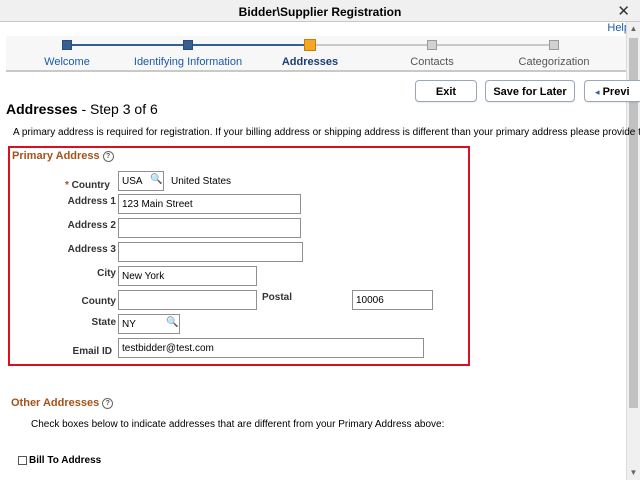 The height and width of the screenshot is (480, 640). What do you see at coordinates (91, 225) in the screenshot?
I see `address2-label: Address 2` at bounding box center [91, 225].